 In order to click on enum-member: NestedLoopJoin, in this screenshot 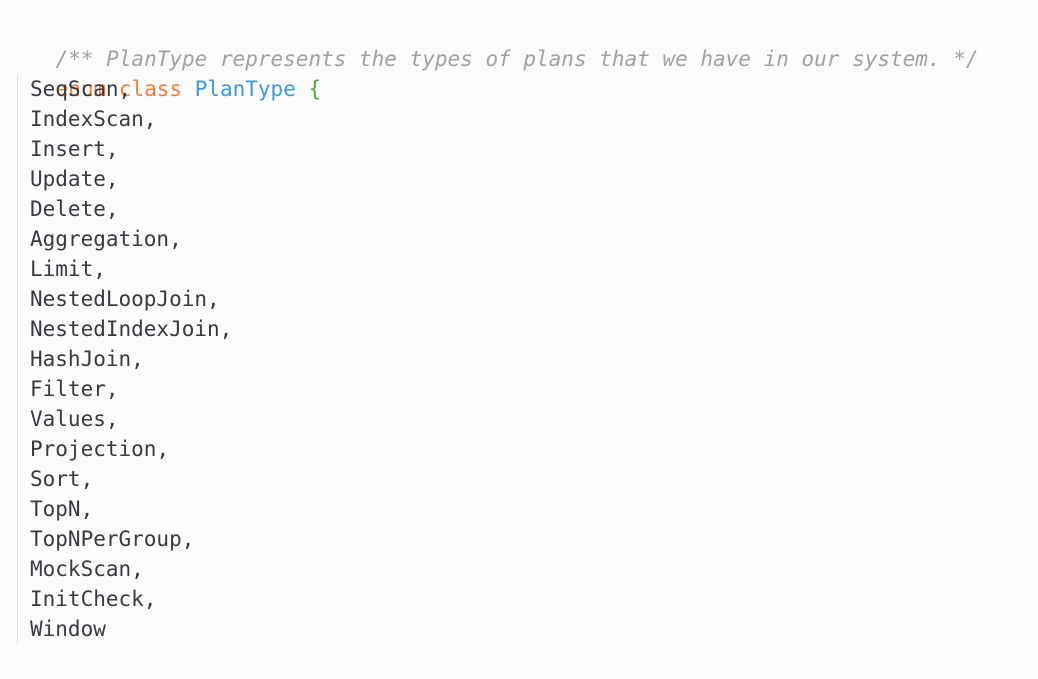, I will do `click(521, 299)`.